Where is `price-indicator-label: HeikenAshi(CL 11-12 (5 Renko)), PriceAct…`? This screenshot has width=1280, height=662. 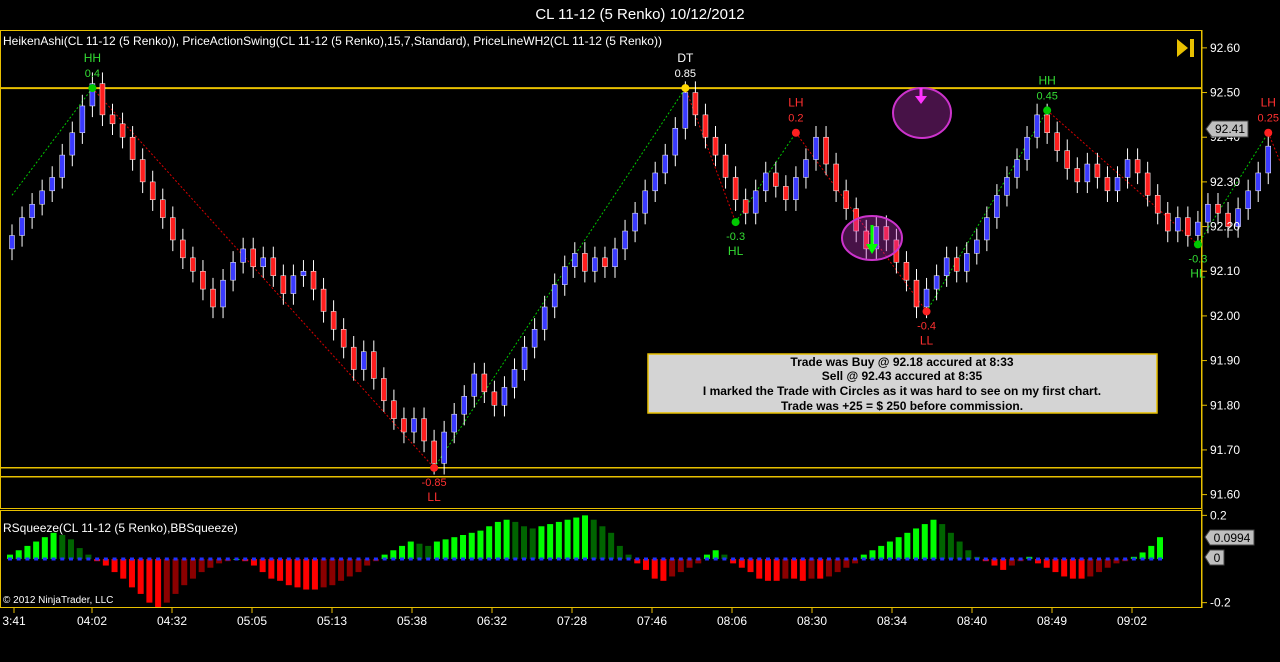 price-indicator-label: HeikenAshi(CL 11-12 (5 Renko)), PriceAct… is located at coordinates (332, 41).